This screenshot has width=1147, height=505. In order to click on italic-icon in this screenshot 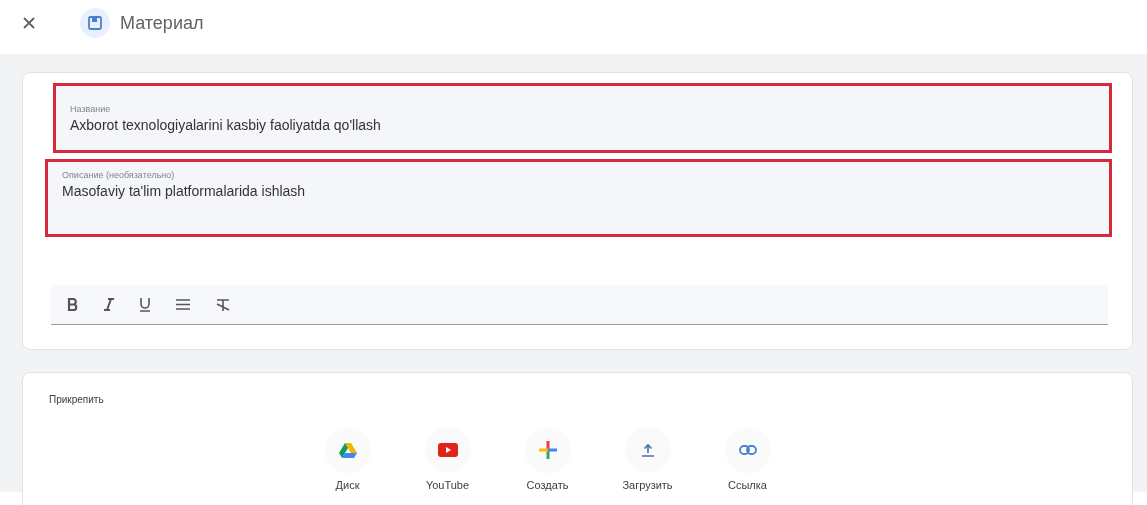, I will do `click(109, 304)`.